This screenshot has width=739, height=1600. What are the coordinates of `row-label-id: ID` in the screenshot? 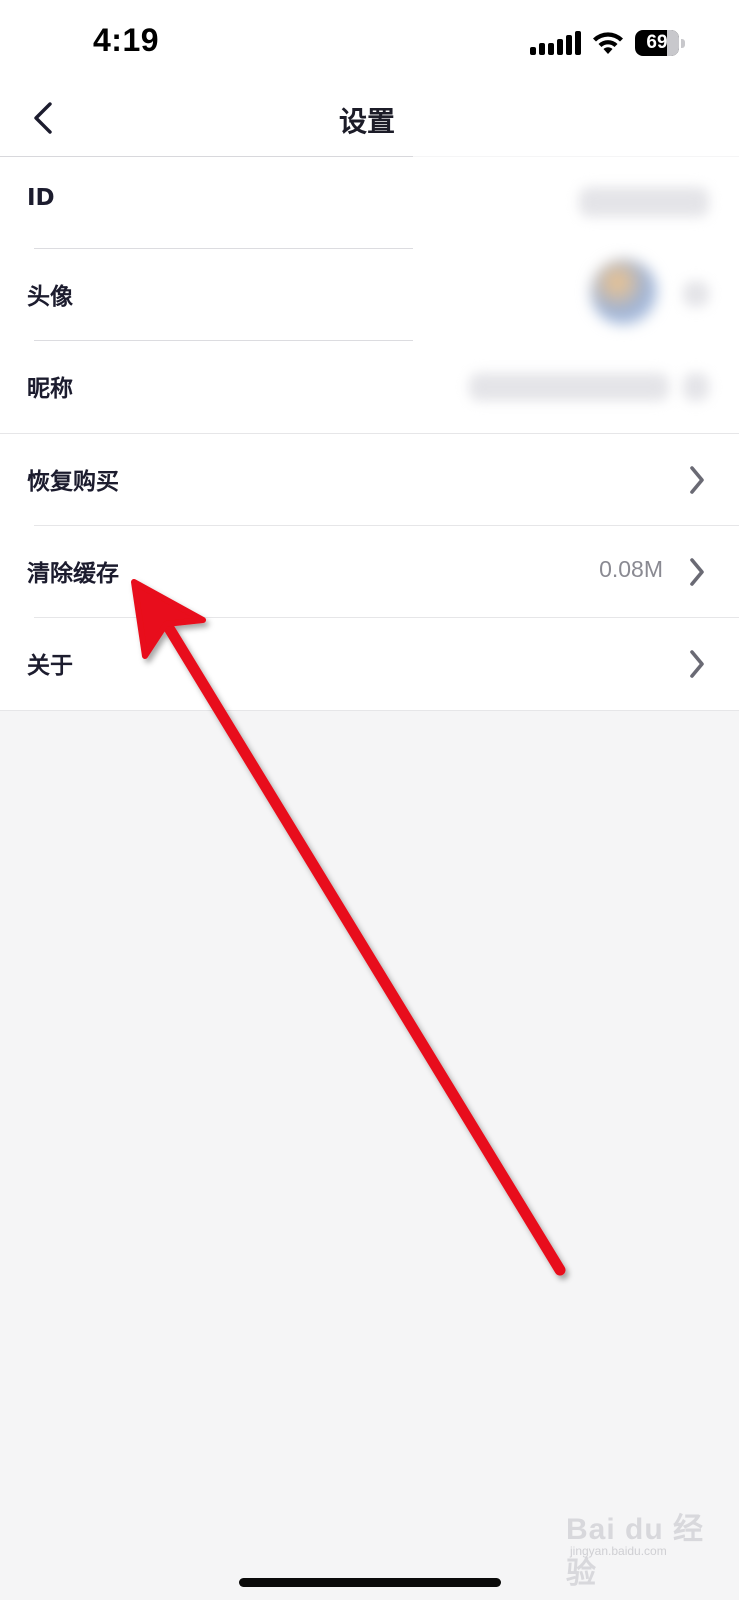 It's located at (41, 198).